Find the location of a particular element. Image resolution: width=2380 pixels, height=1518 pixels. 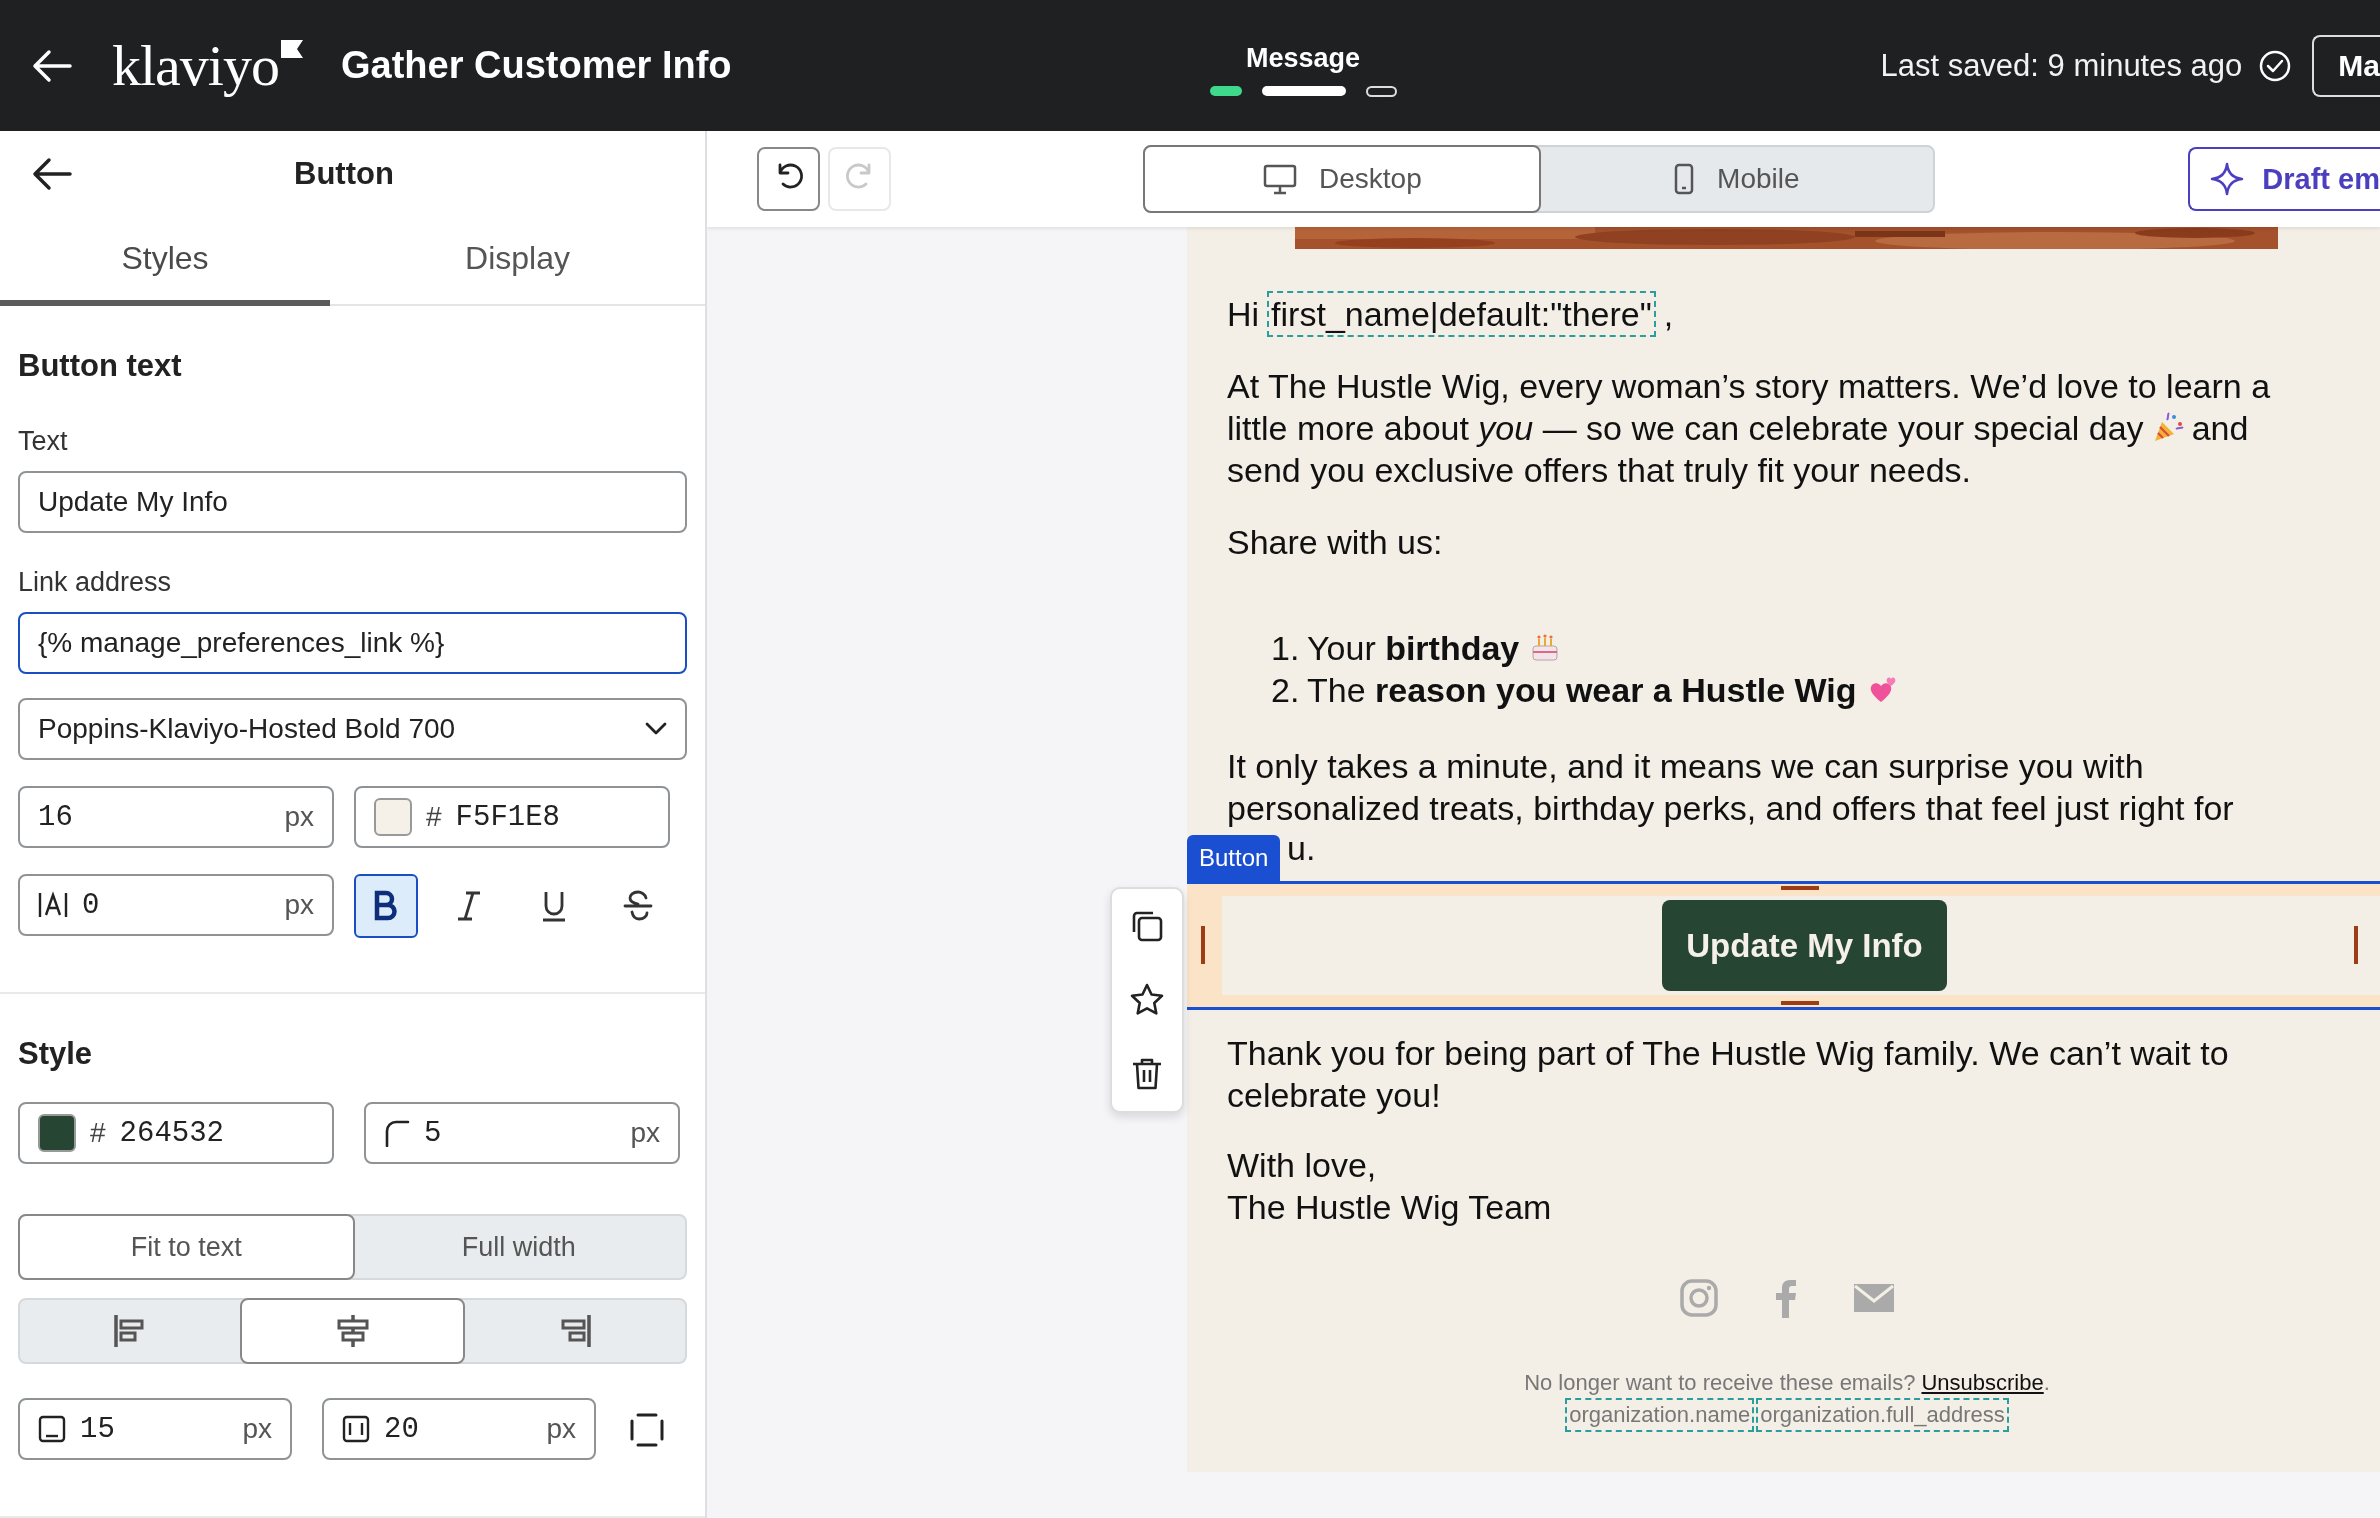

corner-radius-icon is located at coordinates (397, 1133).